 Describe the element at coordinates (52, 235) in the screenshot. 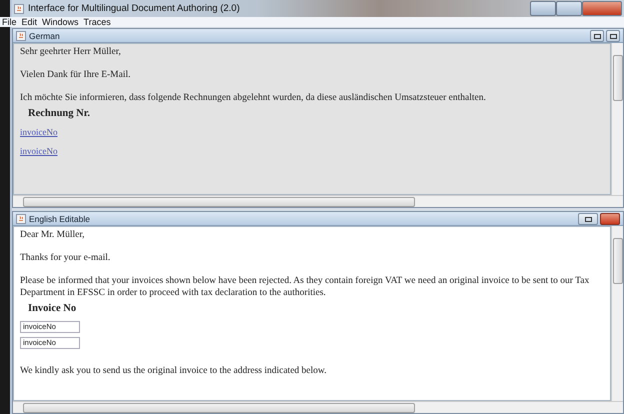

I see `paragraph: Dear Mr. Müller,` at that location.